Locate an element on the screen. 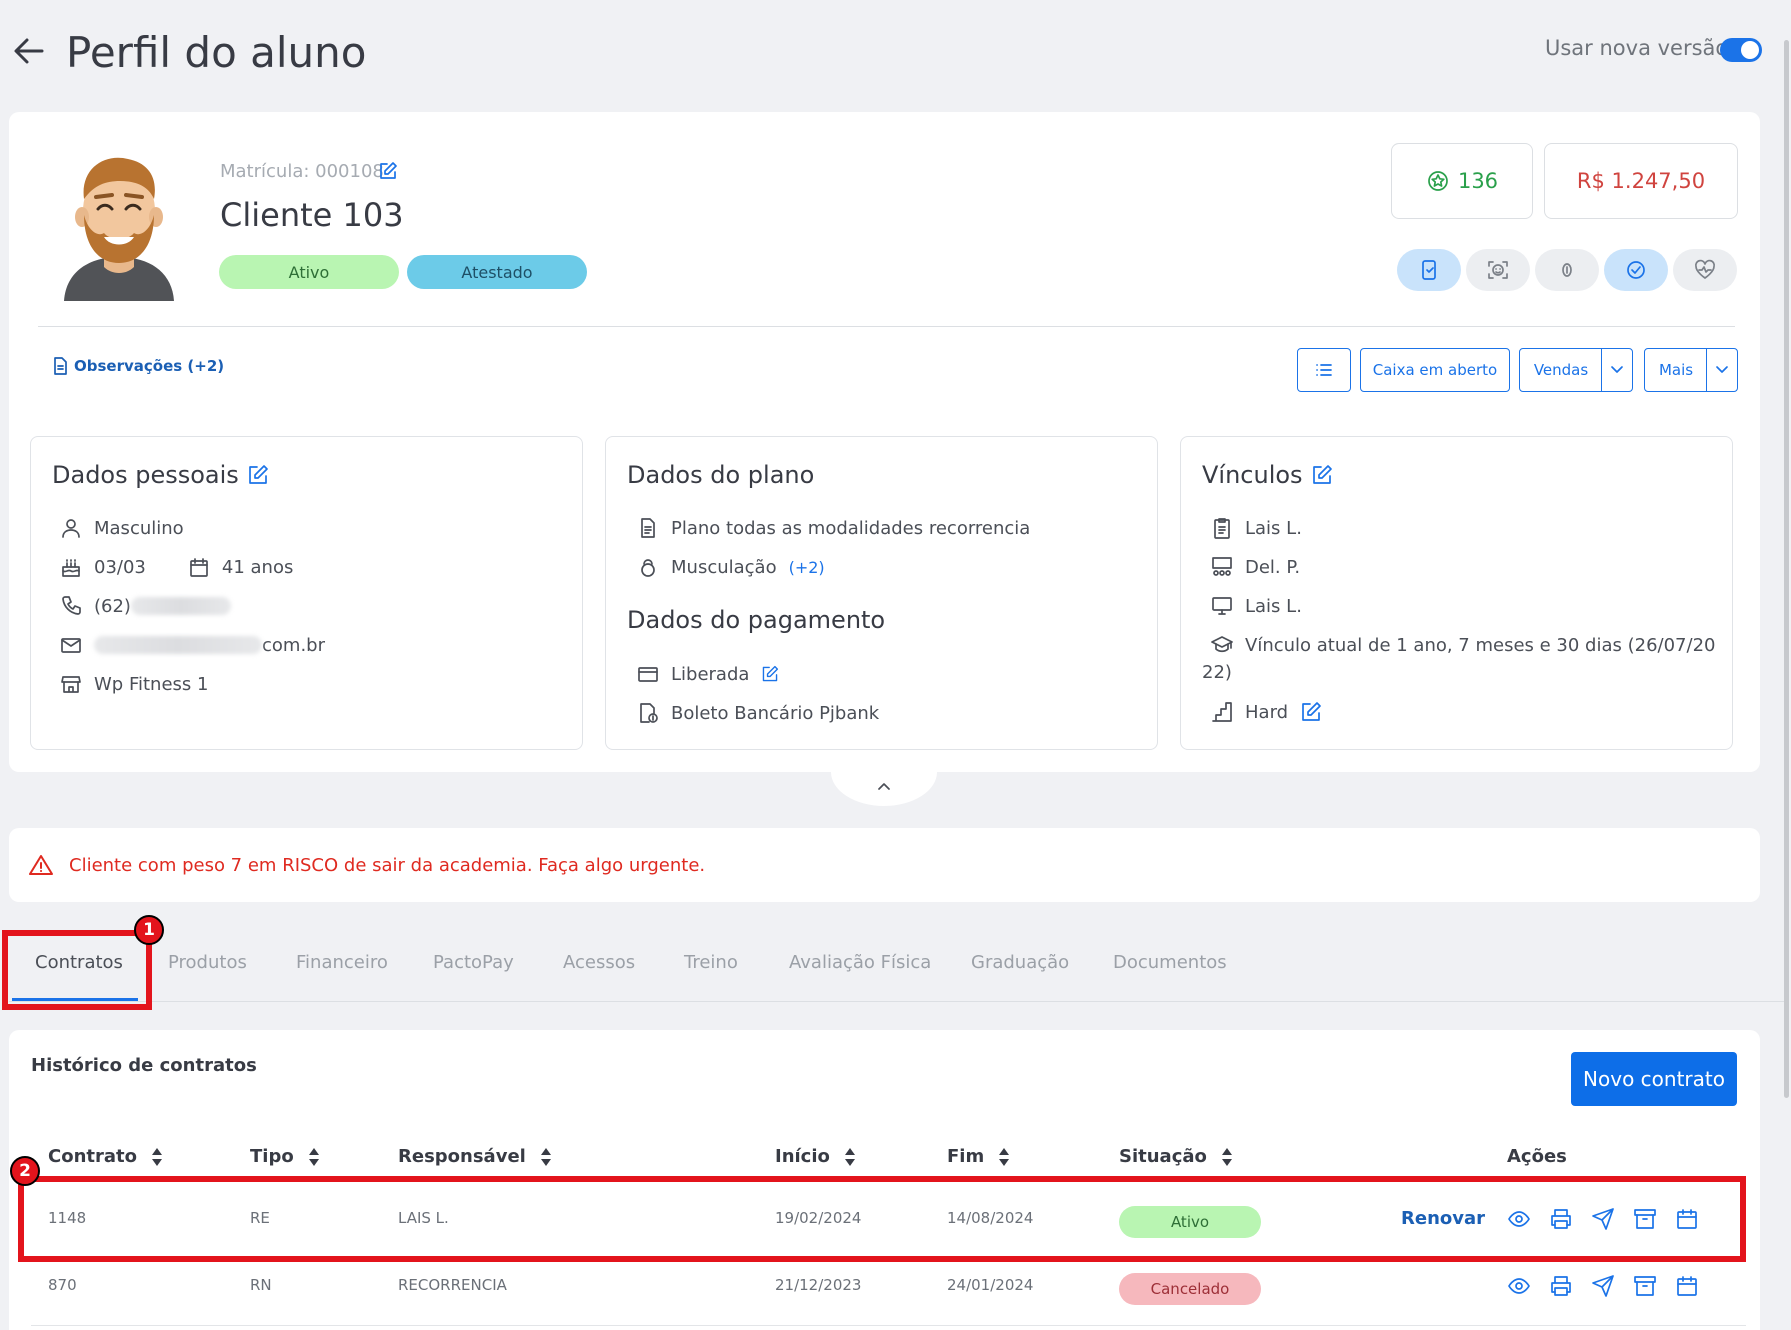 This screenshot has width=1791, height=1330. payment-status-row: Liberada is located at coordinates (708, 674).